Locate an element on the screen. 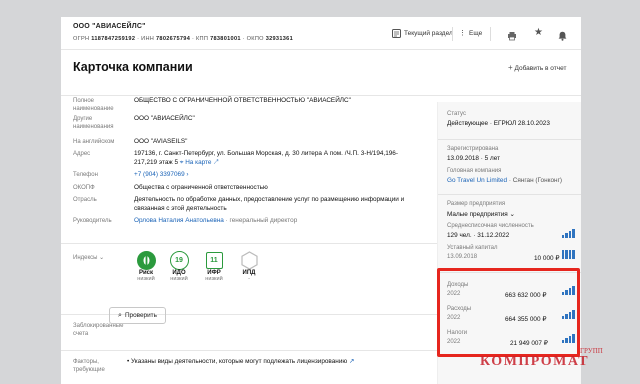 This screenshot has width=640, height=384. check-accounts-button: ⌕ Проверить is located at coordinates (137, 315).